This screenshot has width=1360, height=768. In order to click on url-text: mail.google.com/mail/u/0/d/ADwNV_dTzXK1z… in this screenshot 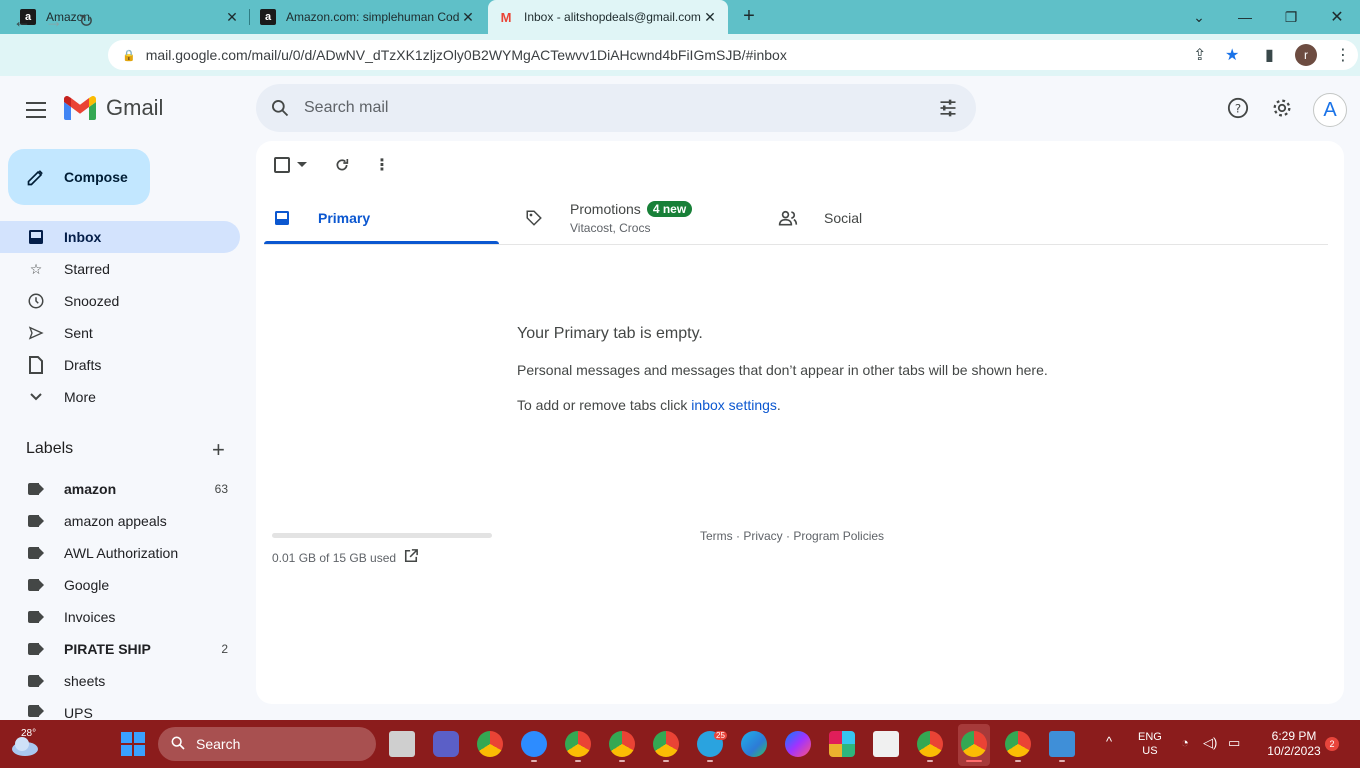, I will do `click(466, 55)`.